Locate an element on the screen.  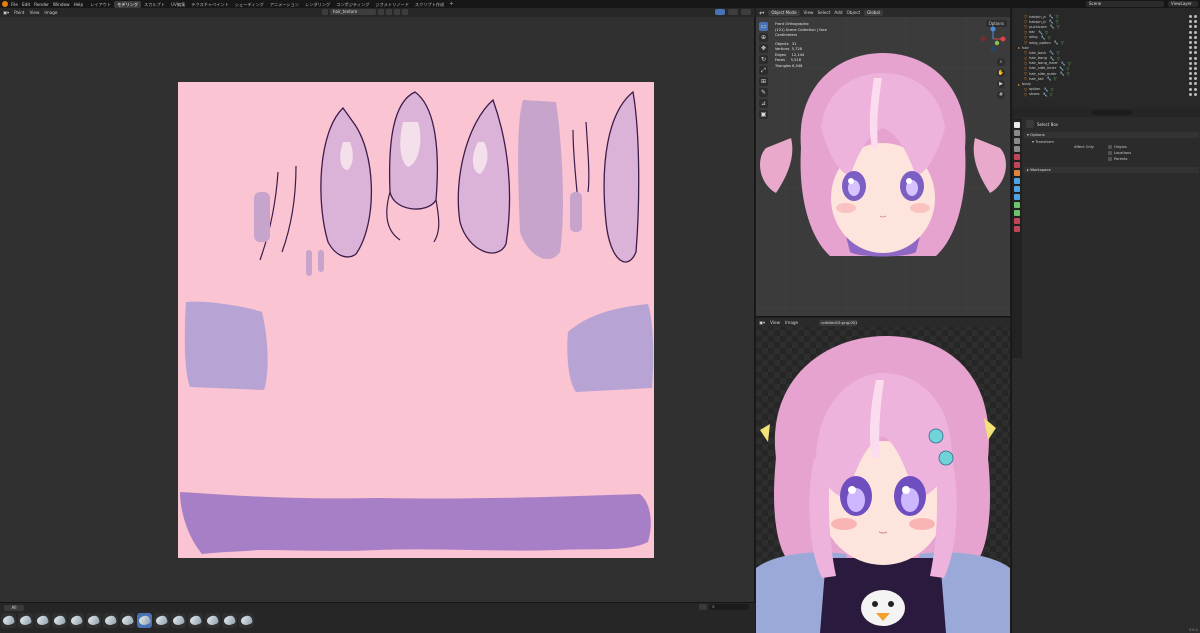
cursor-tool-icon: ⊕ is located at coordinates (763, 37).